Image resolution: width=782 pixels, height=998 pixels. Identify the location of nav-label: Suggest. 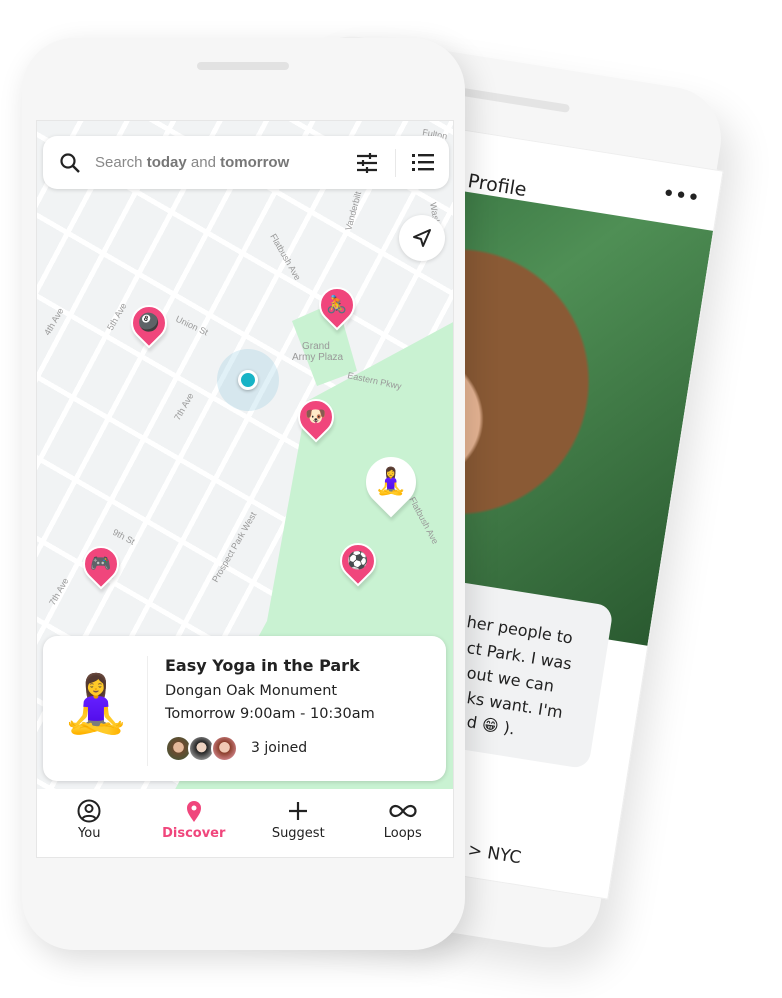
(298, 833).